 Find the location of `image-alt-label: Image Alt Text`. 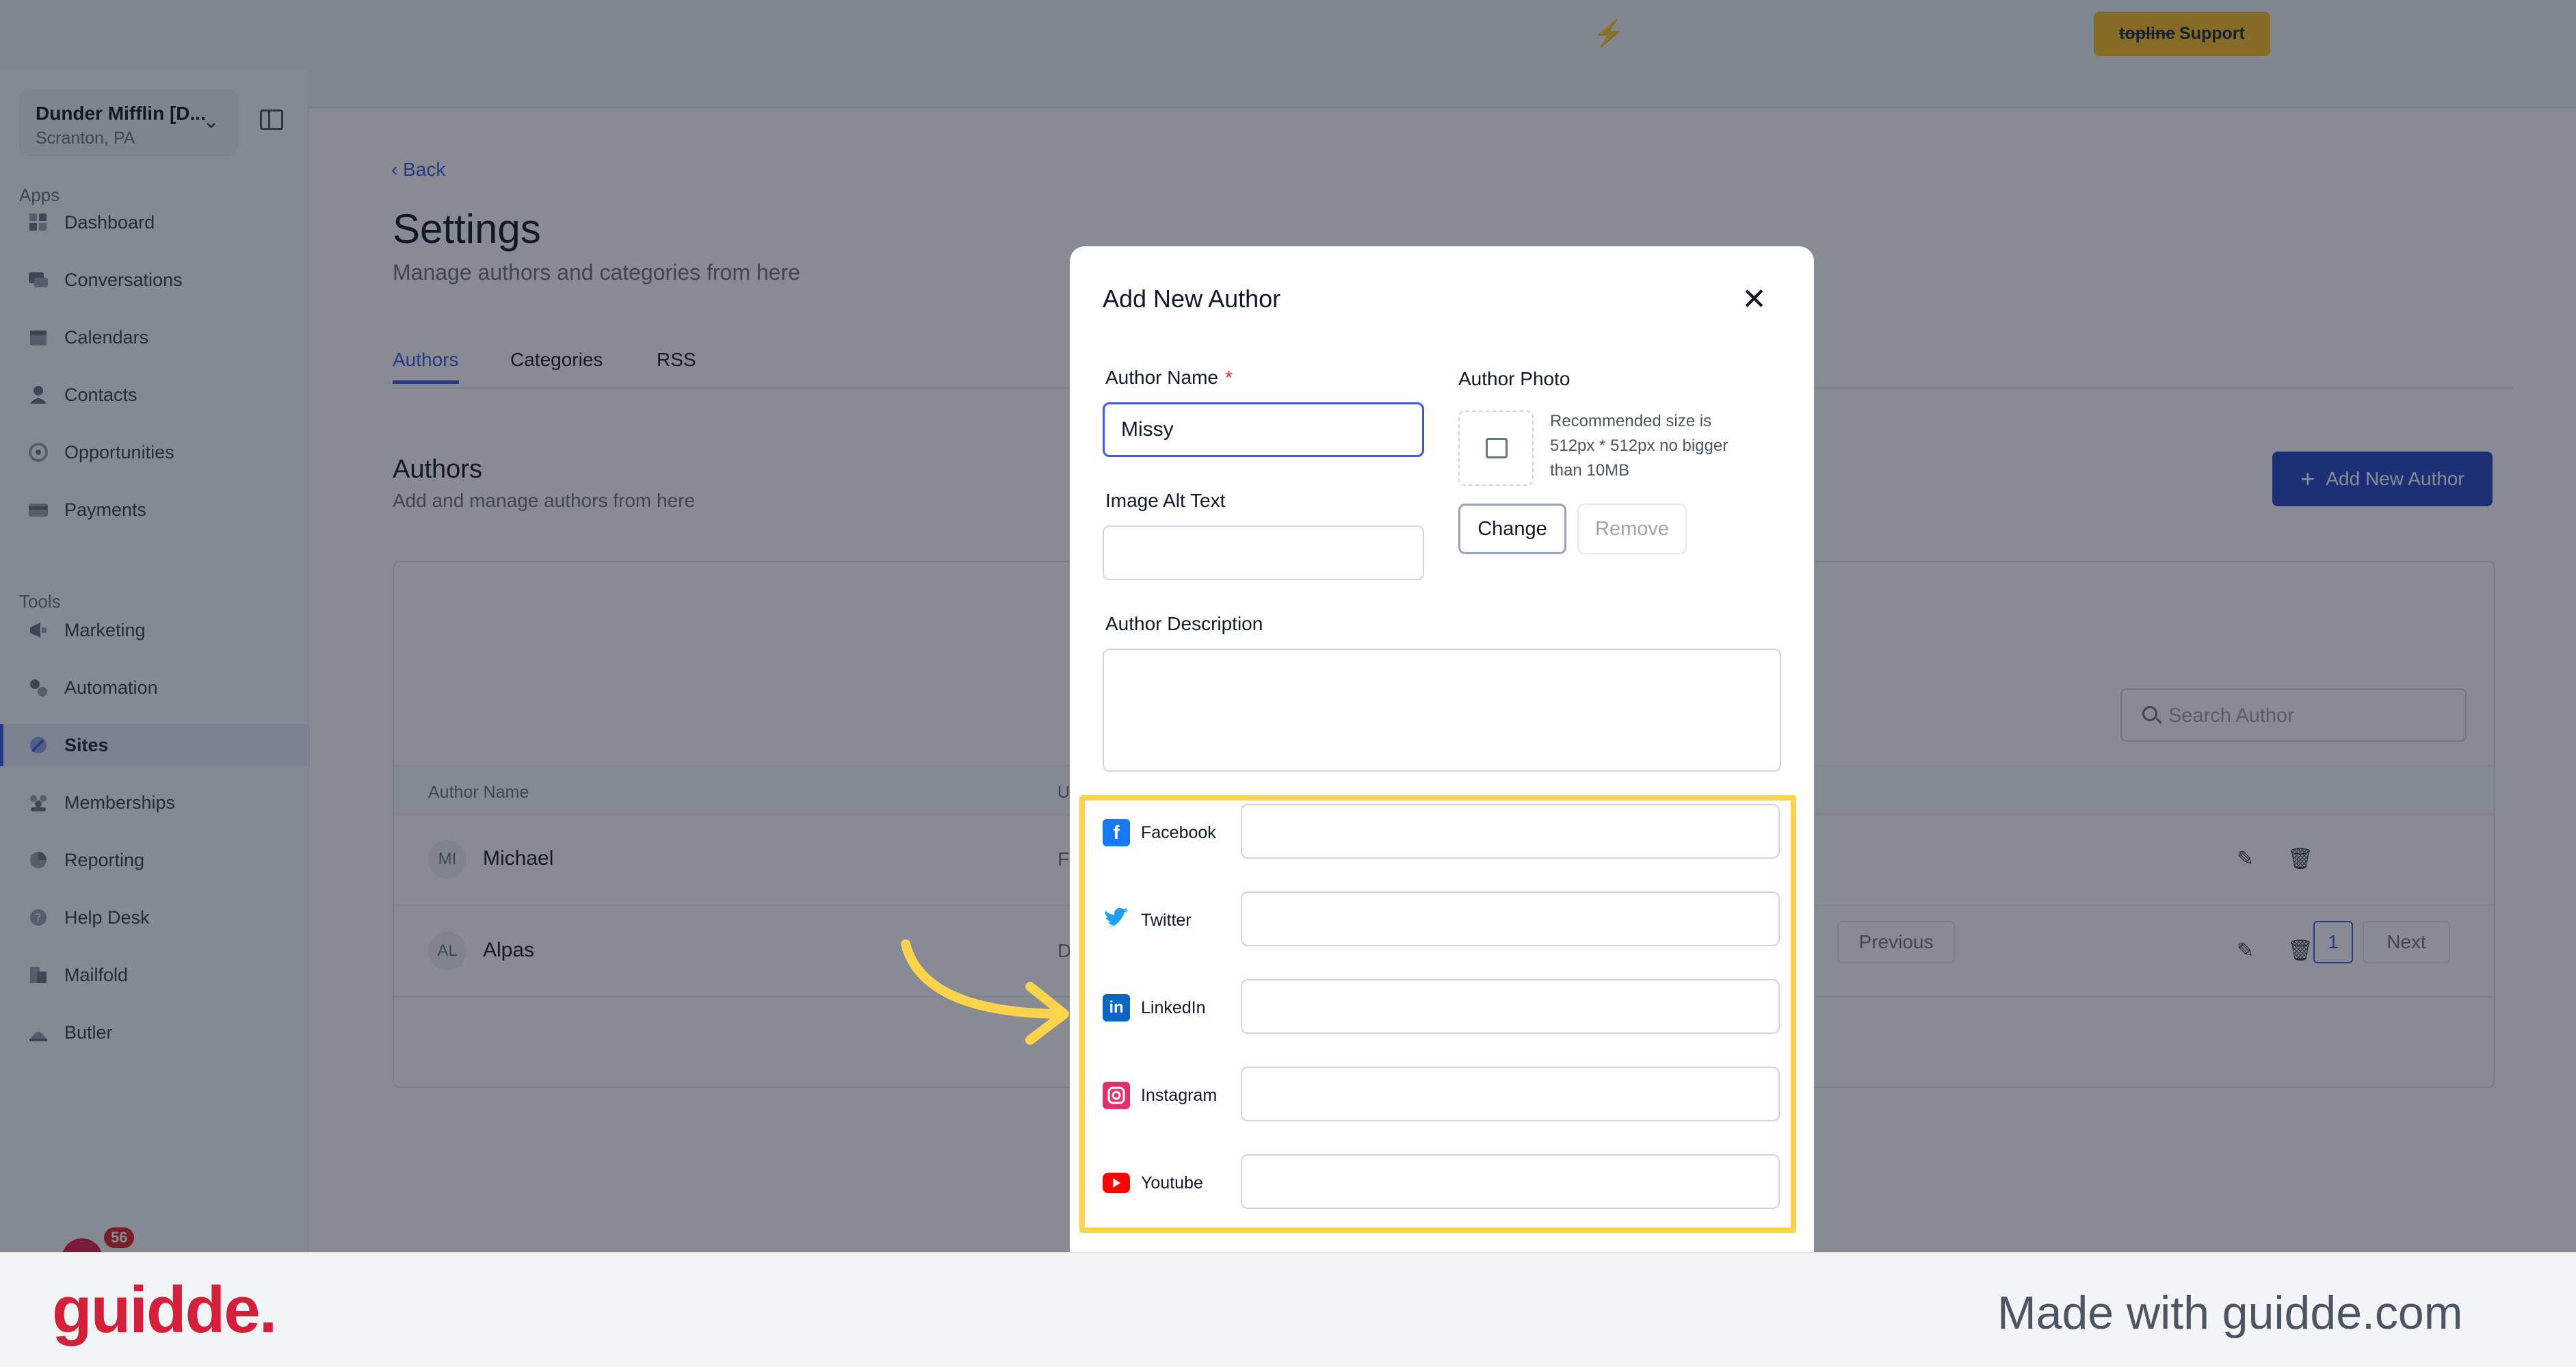

image-alt-label: Image Alt Text is located at coordinates (1165, 500).